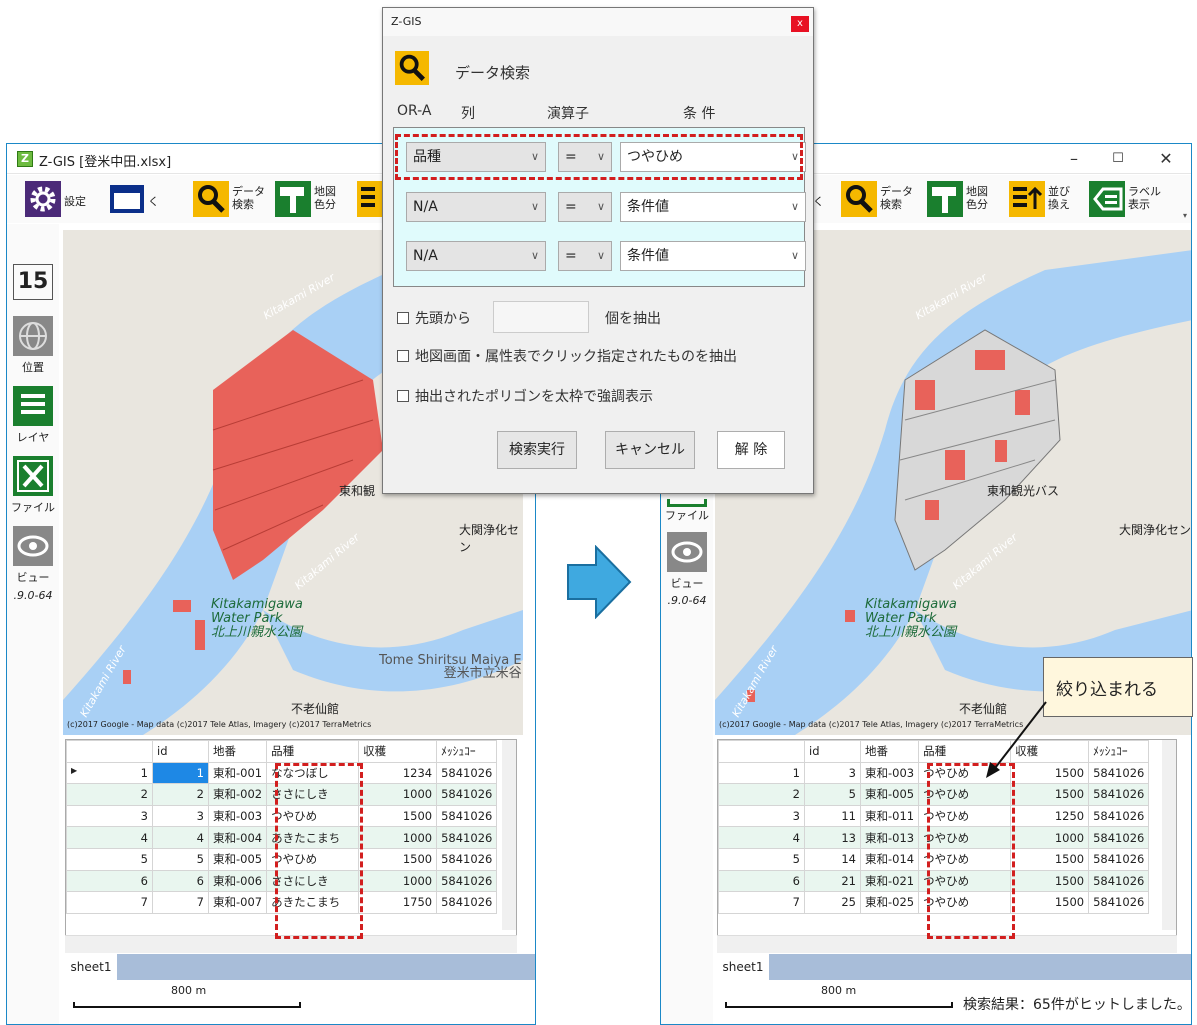 The height and width of the screenshot is (1025, 1197). Describe the element at coordinates (33, 476) in the screenshot. I see `excel-icon` at that location.